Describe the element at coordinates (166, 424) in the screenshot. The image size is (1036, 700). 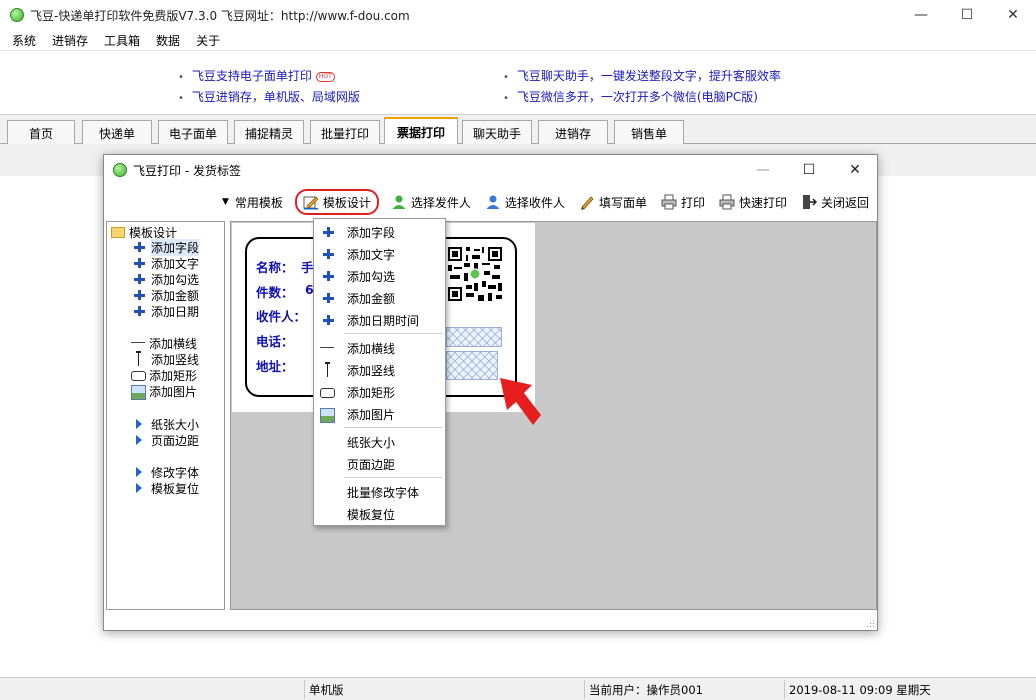
I see `tree-item-paper-size: 纸张大小` at that location.